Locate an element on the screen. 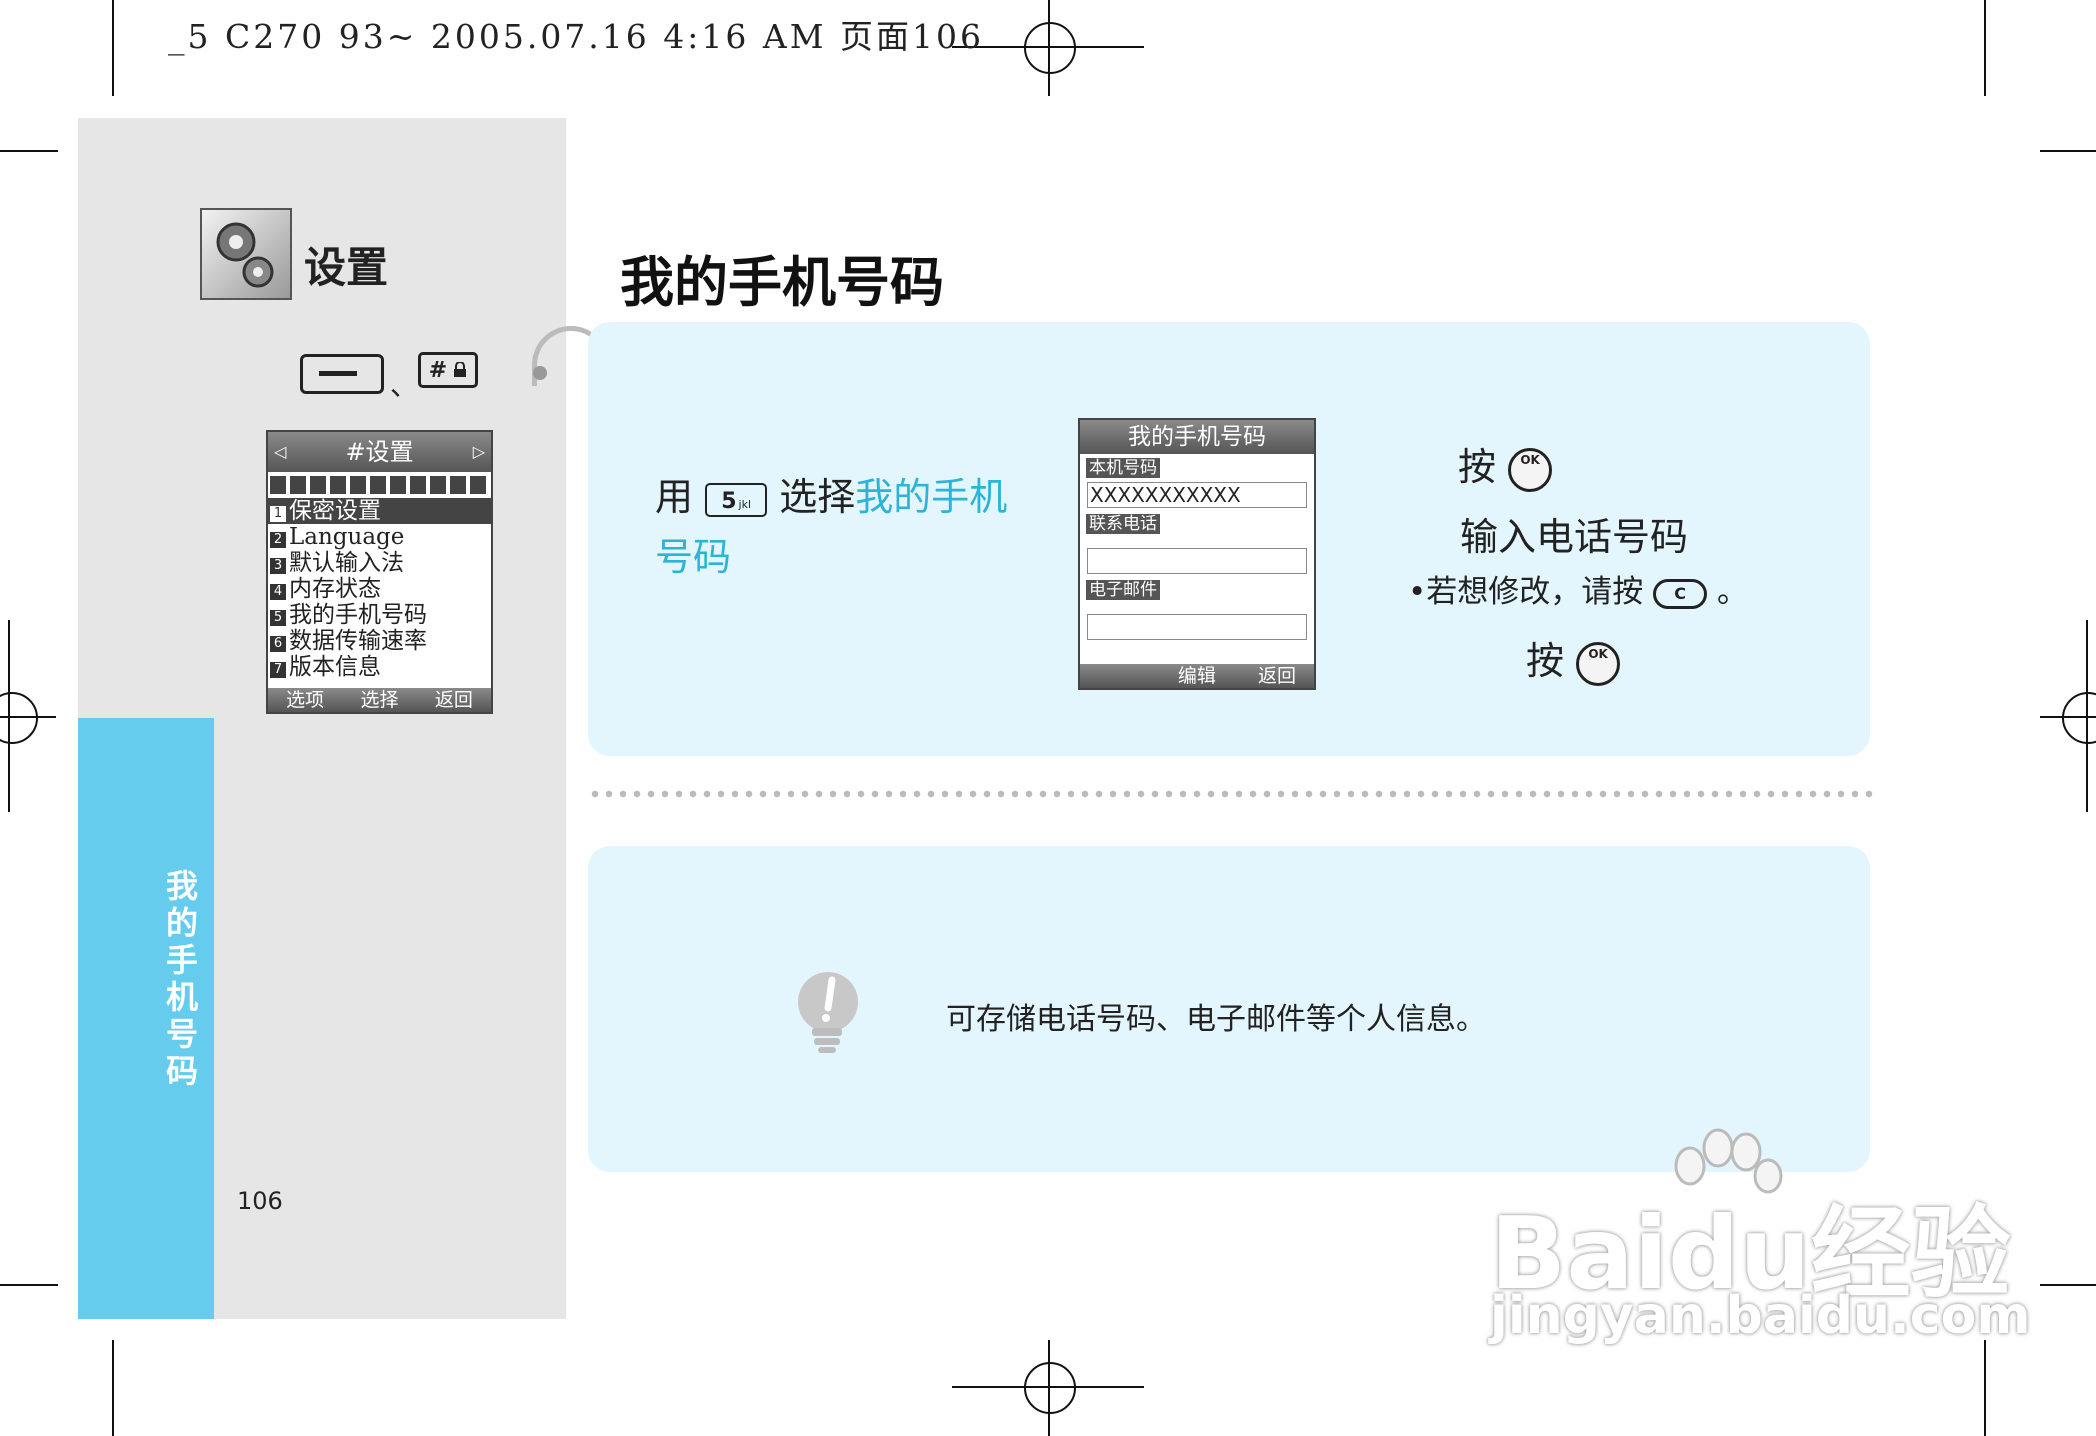 This screenshot has width=2096, height=1436. field-label-contact-phone: 联系电话 is located at coordinates (1123, 524).